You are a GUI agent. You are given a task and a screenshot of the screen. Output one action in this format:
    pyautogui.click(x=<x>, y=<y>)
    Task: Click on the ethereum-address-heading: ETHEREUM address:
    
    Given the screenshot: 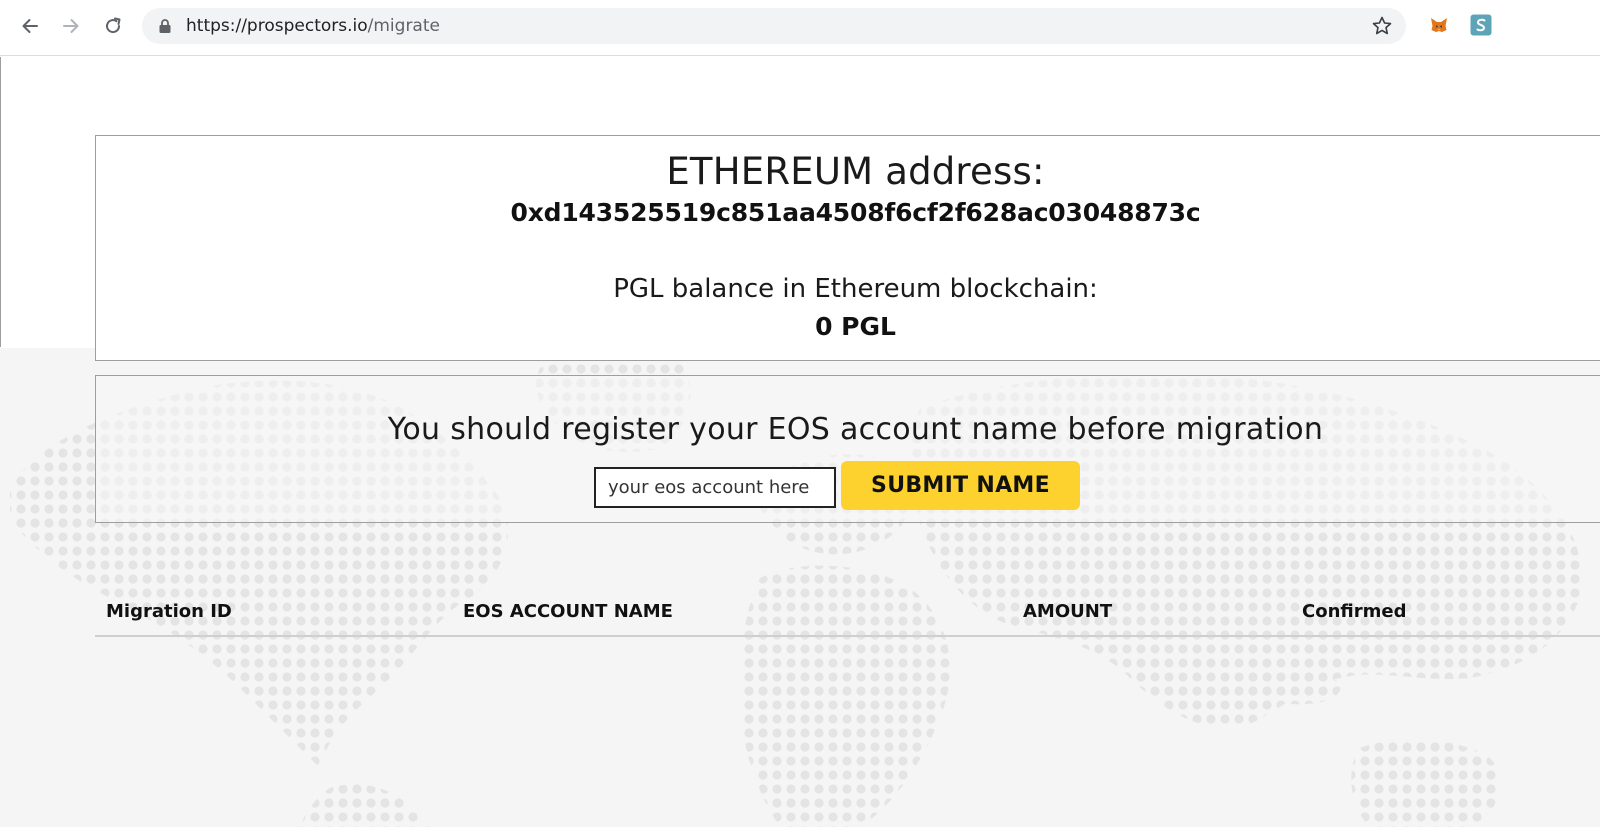 What is the action you would take?
    pyautogui.click(x=855, y=171)
    